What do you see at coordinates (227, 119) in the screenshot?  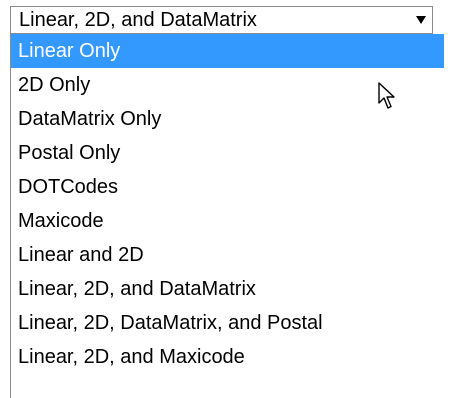 I see `option-datamatrix-only: DataMatrix Only` at bounding box center [227, 119].